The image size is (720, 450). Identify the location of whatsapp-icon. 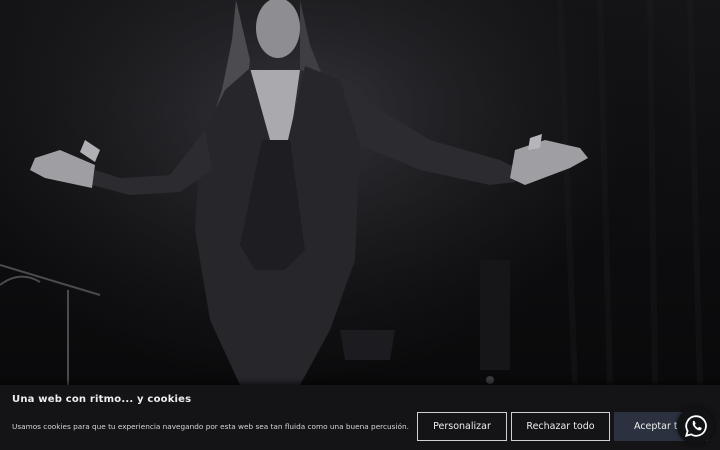
(695, 425).